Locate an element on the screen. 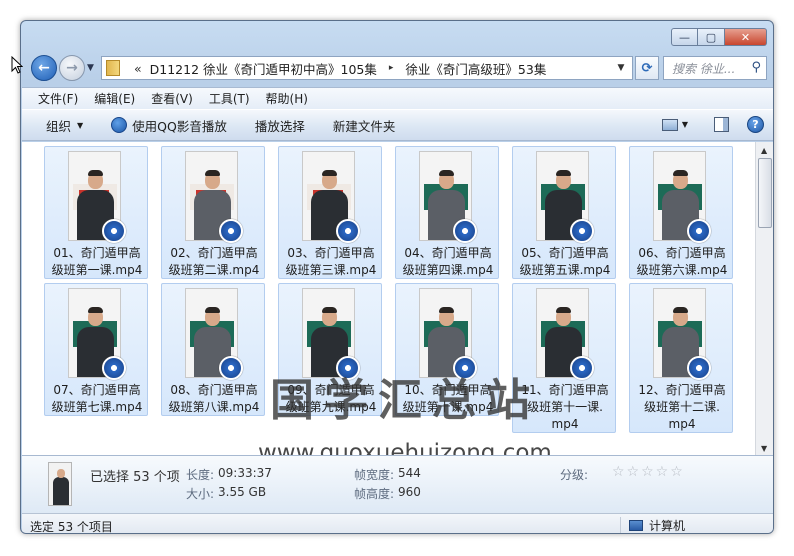 The image size is (794, 556). search-input: 搜索 徐业... ⚲ is located at coordinates (715, 68).